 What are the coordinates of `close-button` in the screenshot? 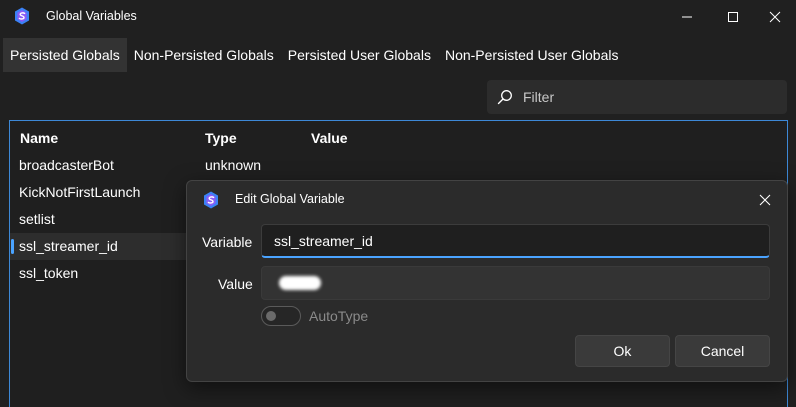 It's located at (774, 16).